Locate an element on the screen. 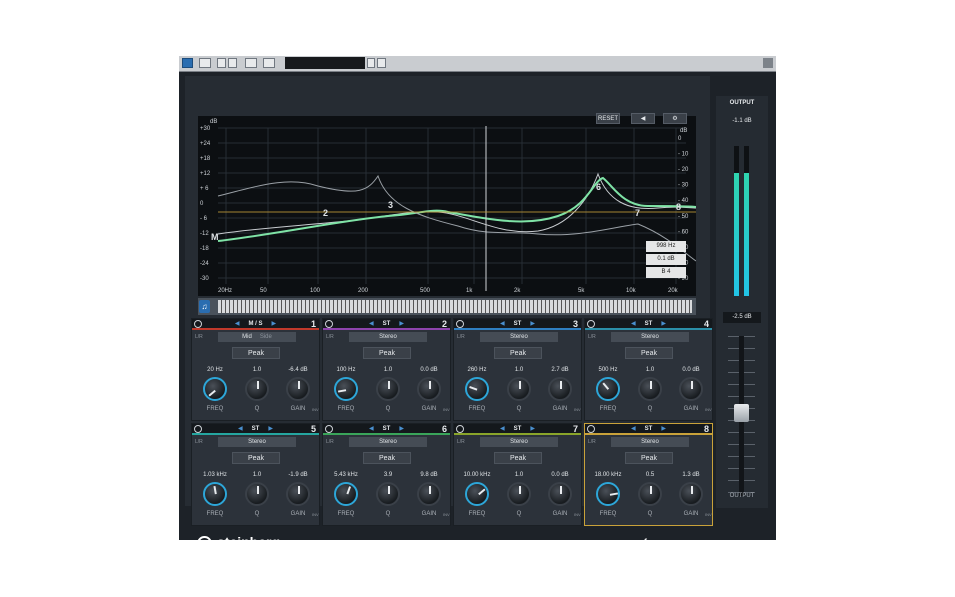 This screenshot has height=597, width=955. band-mode: ◀ M / S ▶ is located at coordinates (255, 324).